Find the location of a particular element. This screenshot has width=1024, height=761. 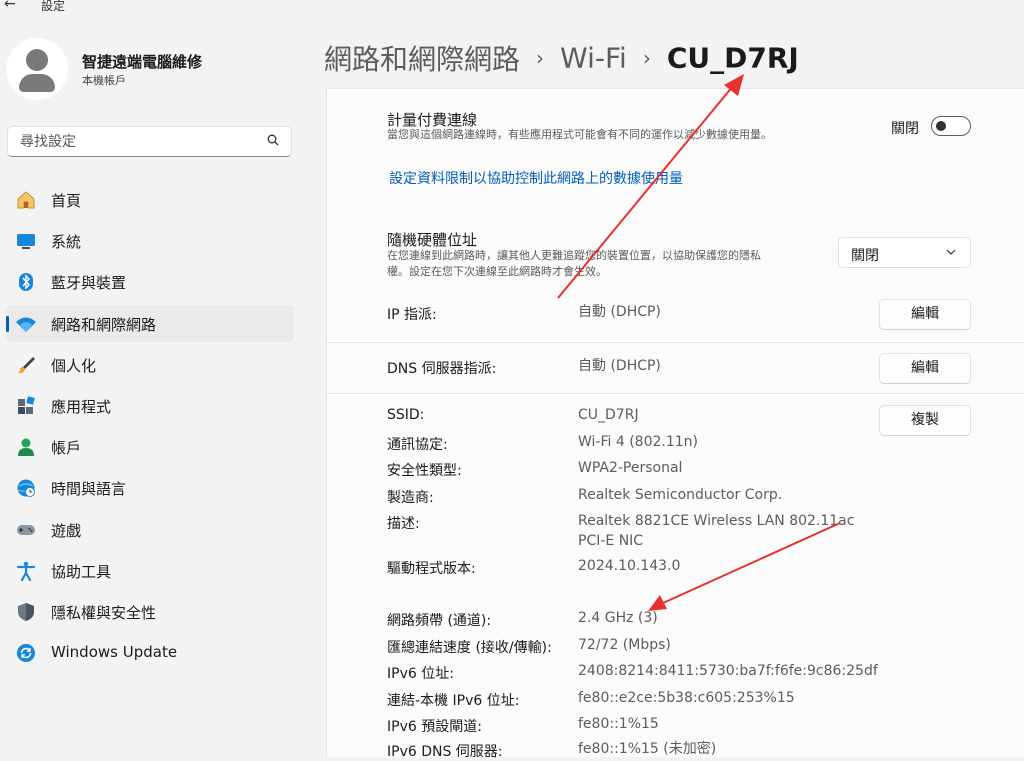

sidebar-item-personalization: 個人化 is located at coordinates (150, 364).